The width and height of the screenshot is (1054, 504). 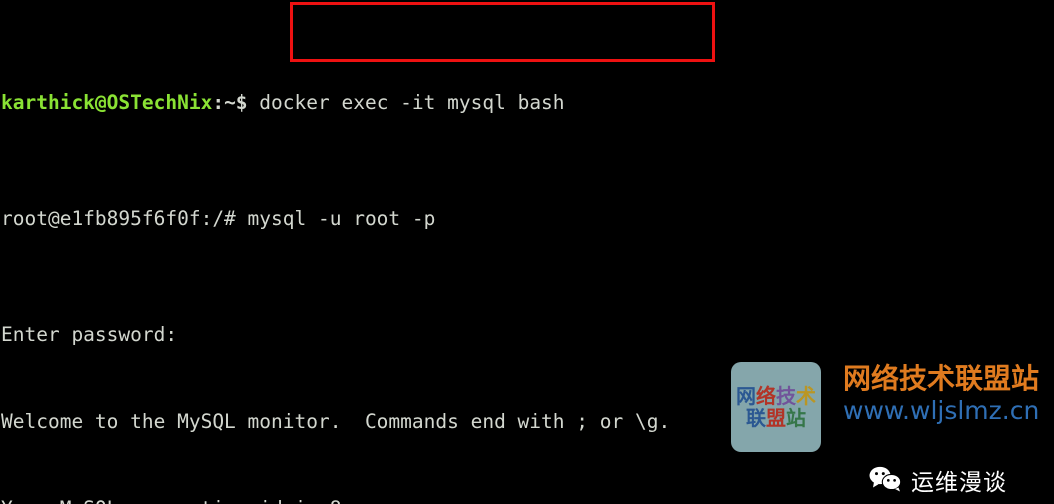 What do you see at coordinates (412, 102) in the screenshot?
I see `shell-command-docker-exec: docker exec -it mysql bash` at bounding box center [412, 102].